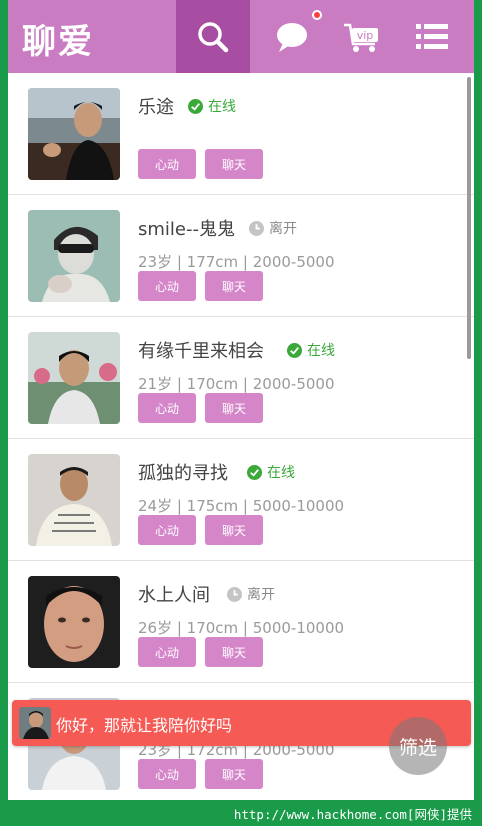 This screenshot has height=826, width=482. Describe the element at coordinates (156, 107) in the screenshot. I see `user-name: 乐途` at that location.